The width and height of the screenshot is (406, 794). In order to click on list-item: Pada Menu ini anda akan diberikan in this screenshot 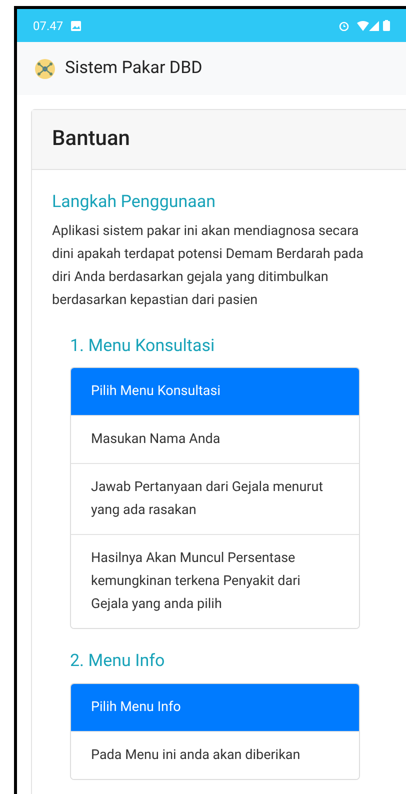, I will do `click(215, 754)`.